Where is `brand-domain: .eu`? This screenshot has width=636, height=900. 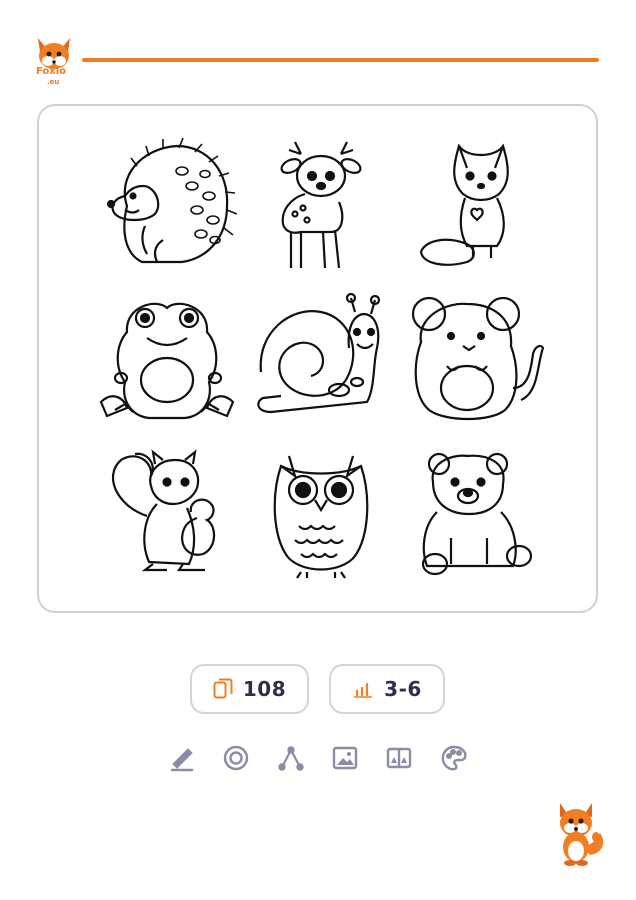 brand-domain: .eu is located at coordinates (53, 82).